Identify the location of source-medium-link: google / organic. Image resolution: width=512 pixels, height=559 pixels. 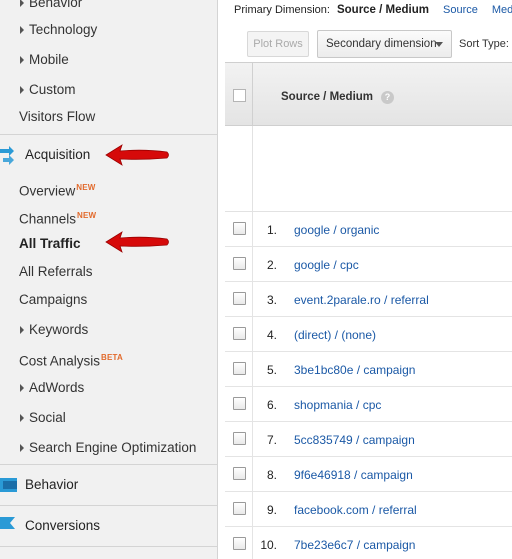
(336, 230).